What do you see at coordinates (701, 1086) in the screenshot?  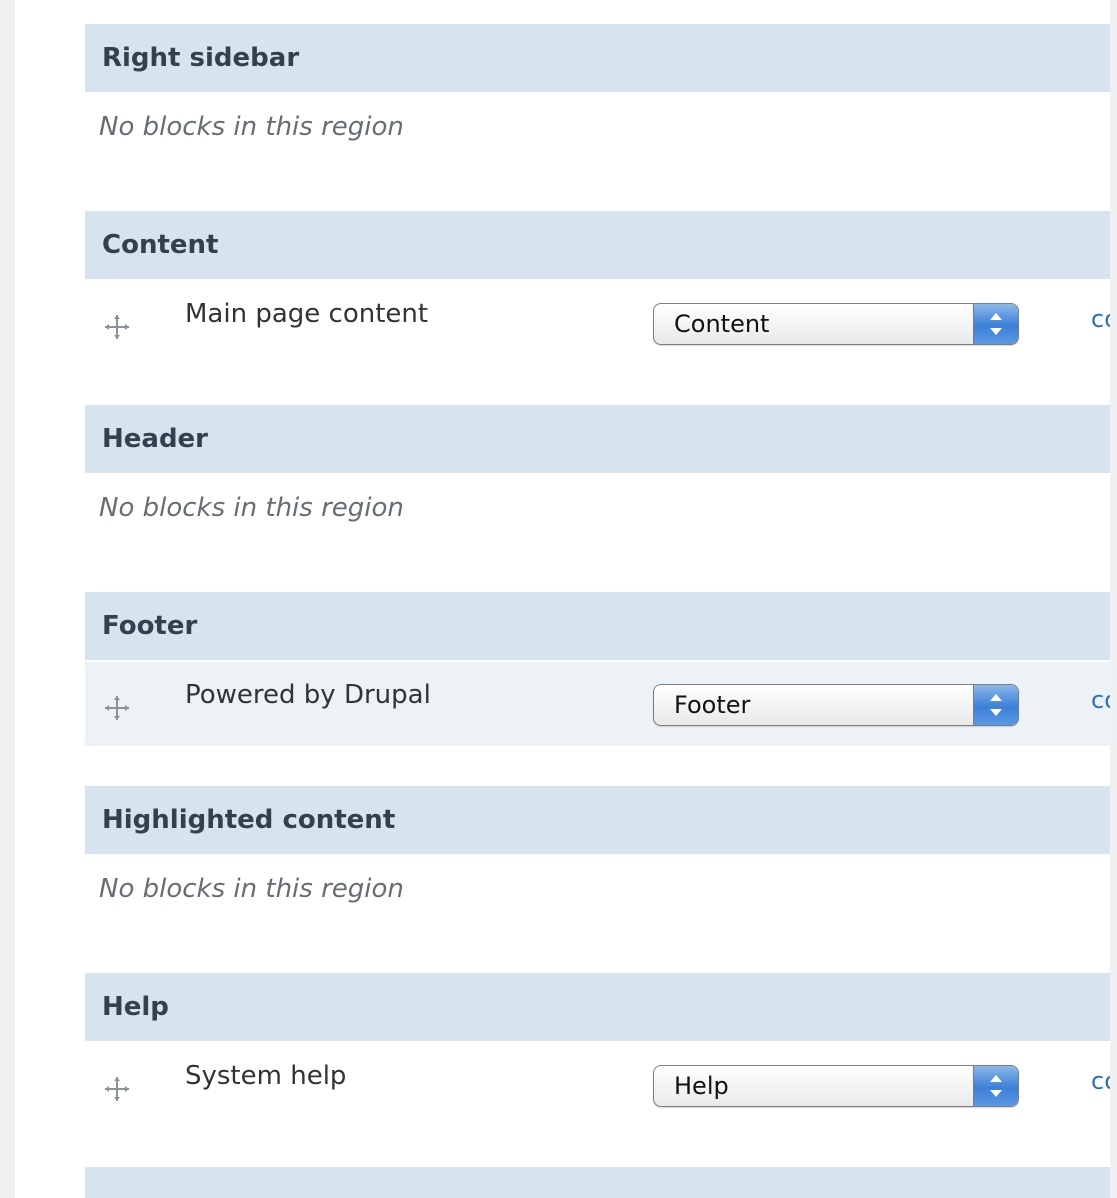 I see `region-select-value: Help` at bounding box center [701, 1086].